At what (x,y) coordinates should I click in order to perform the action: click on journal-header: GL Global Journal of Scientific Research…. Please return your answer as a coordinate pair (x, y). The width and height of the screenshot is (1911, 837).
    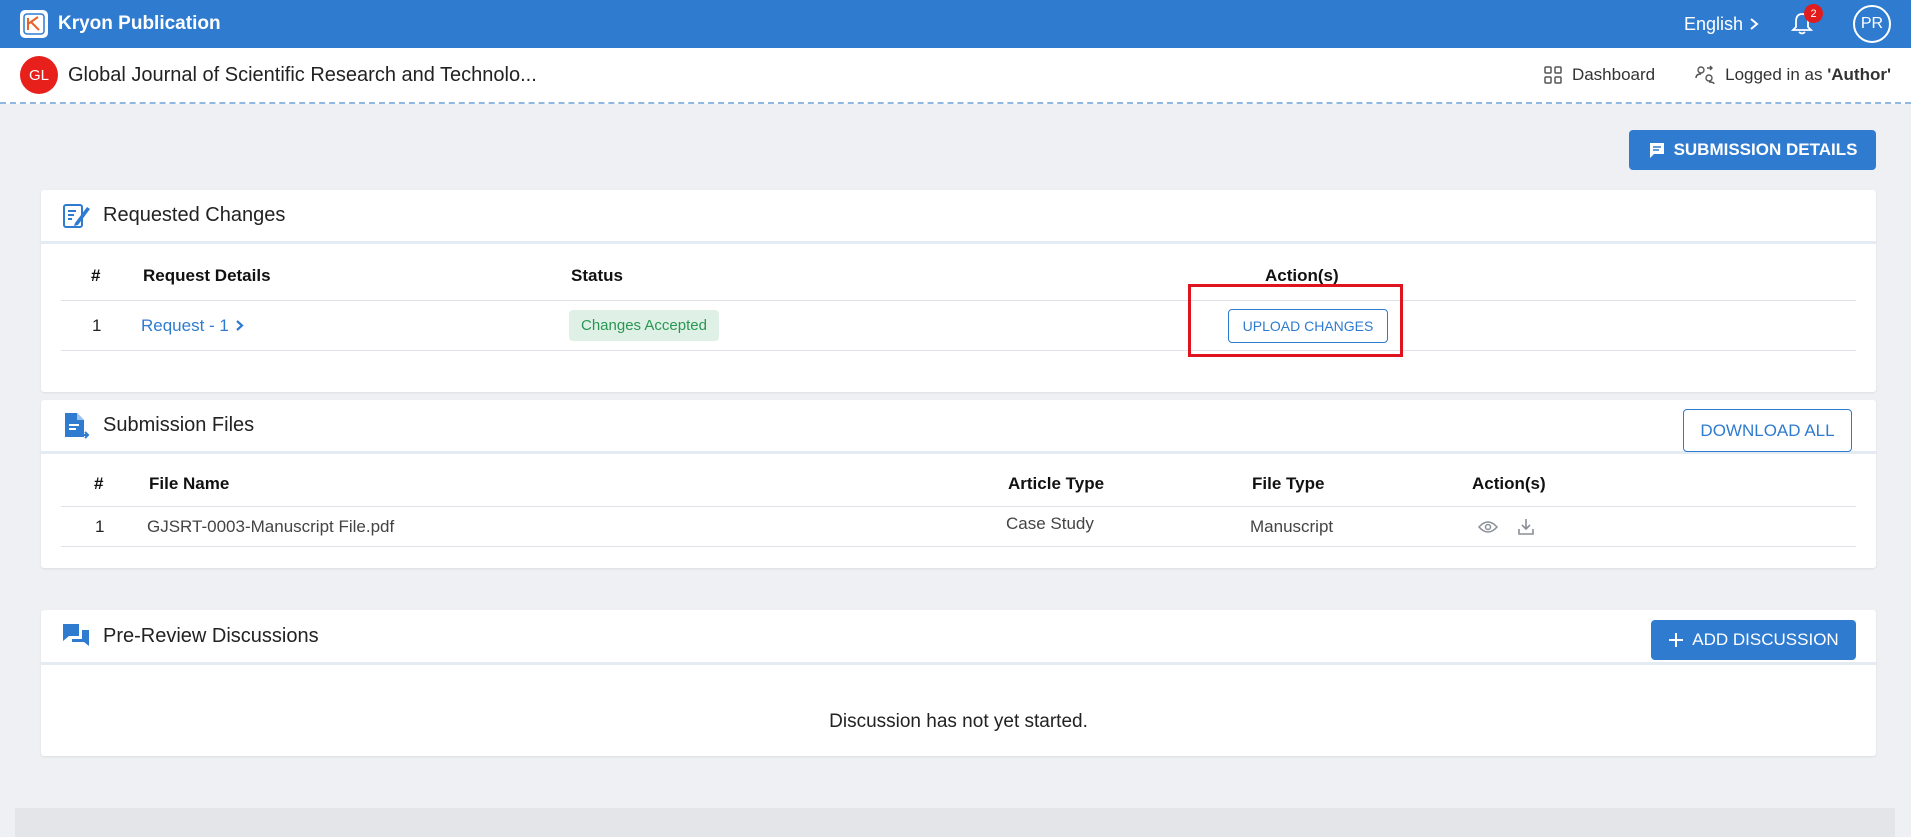
    Looking at the image, I should click on (955, 76).